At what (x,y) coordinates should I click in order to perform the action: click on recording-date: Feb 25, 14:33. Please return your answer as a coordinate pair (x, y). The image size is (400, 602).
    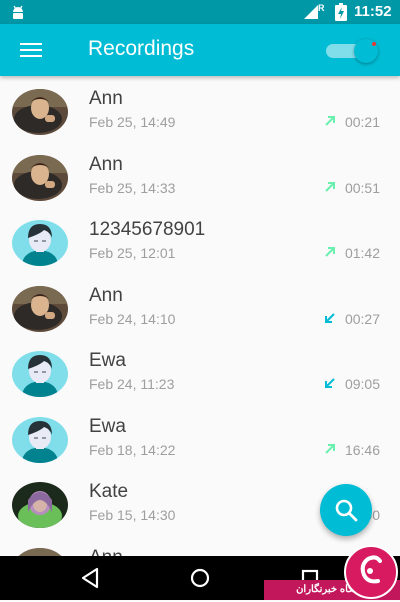
    Looking at the image, I should click on (132, 187).